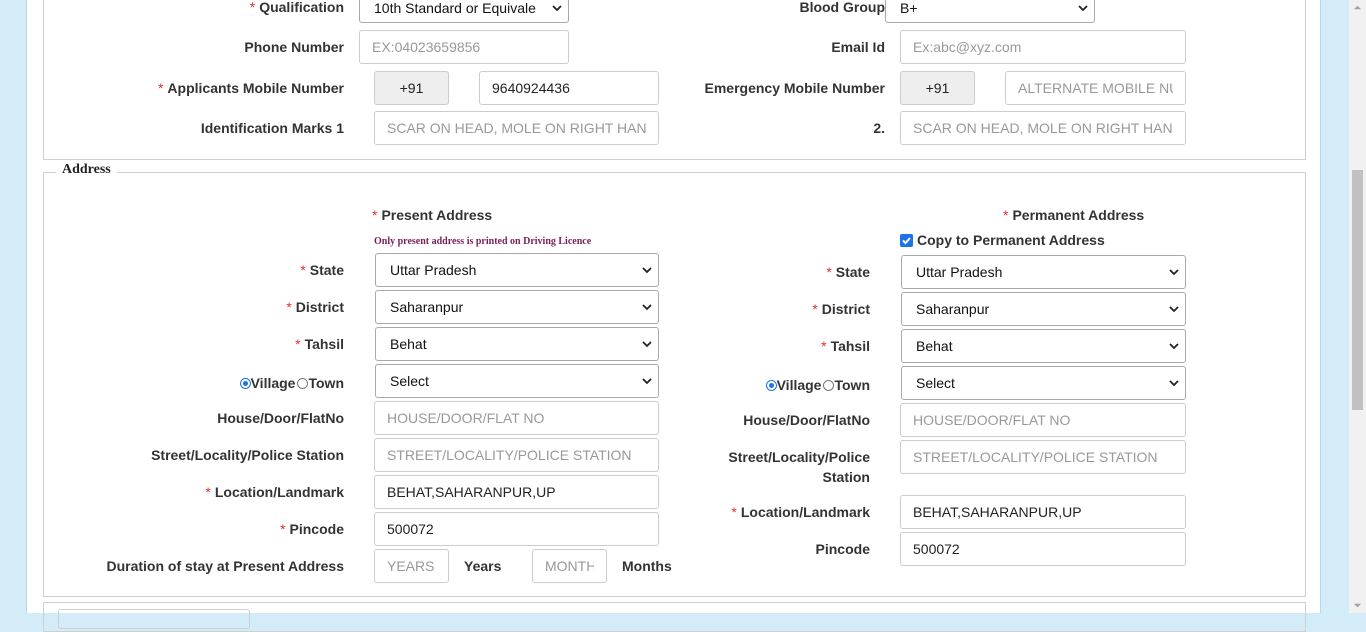 The width and height of the screenshot is (1366, 632). I want to click on permanent-village-town-radios: Village Town, so click(785, 385).